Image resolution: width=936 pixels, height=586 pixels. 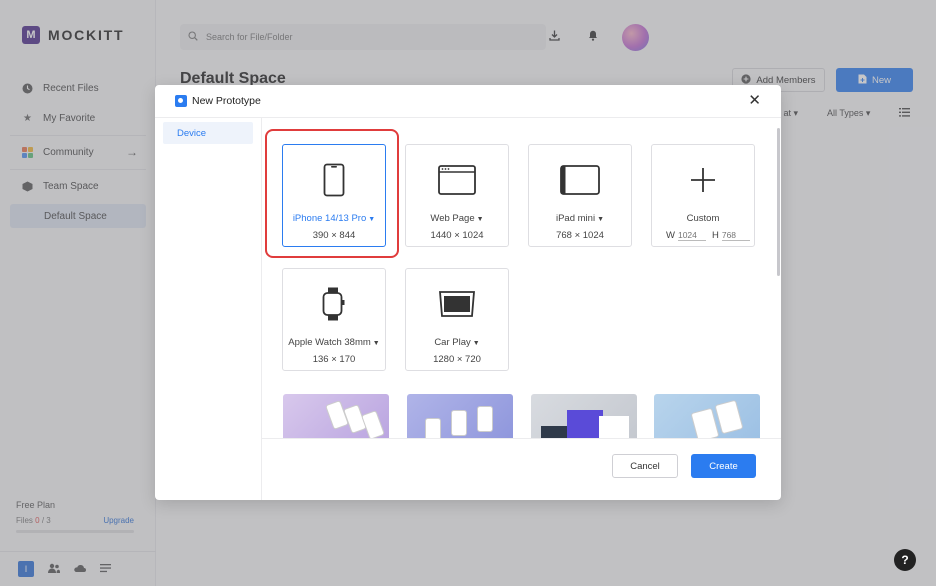 I want to click on device-name: Car Play ▼, so click(x=457, y=342).